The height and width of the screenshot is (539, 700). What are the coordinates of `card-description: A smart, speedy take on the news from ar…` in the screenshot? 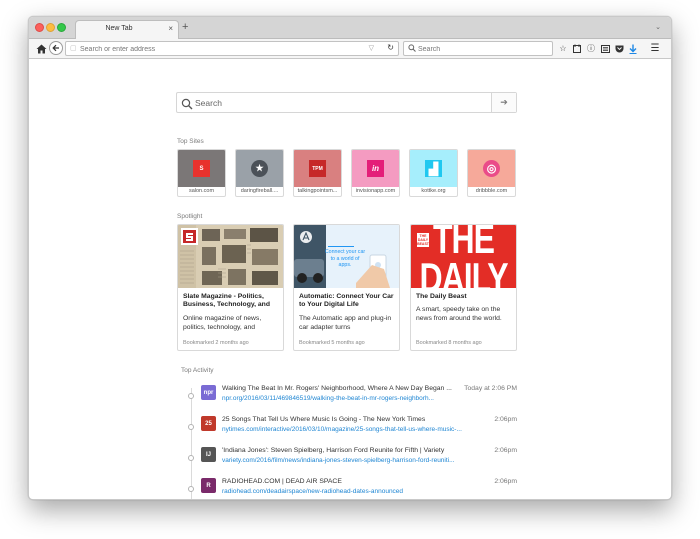 It's located at (459, 314).